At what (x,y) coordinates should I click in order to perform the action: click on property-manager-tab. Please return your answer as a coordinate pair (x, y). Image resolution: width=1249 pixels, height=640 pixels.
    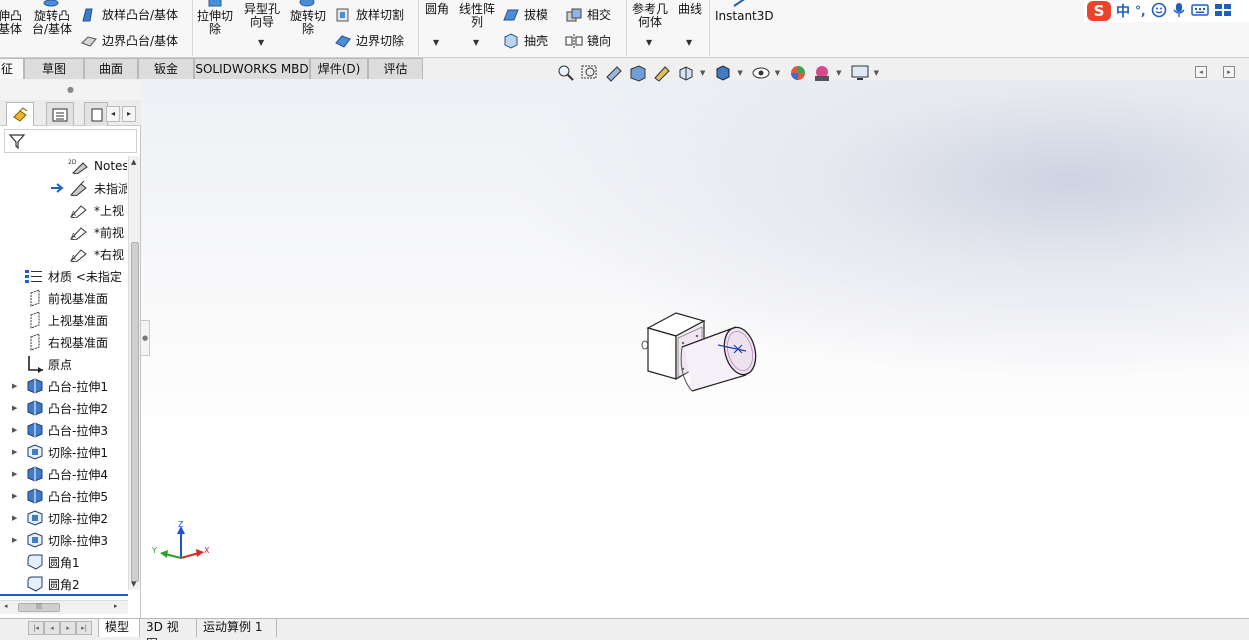
    Looking at the image, I should click on (60, 114).